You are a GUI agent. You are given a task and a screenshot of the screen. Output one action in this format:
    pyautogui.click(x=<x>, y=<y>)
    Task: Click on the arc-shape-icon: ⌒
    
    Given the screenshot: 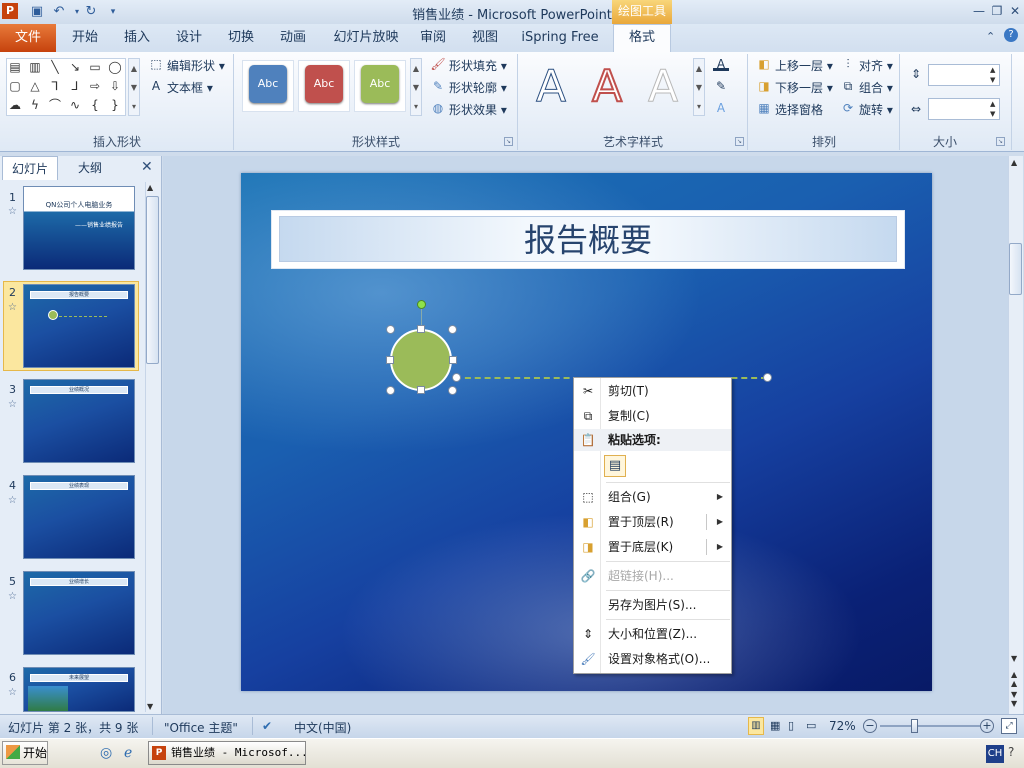 What is the action you would take?
    pyautogui.click(x=55, y=105)
    